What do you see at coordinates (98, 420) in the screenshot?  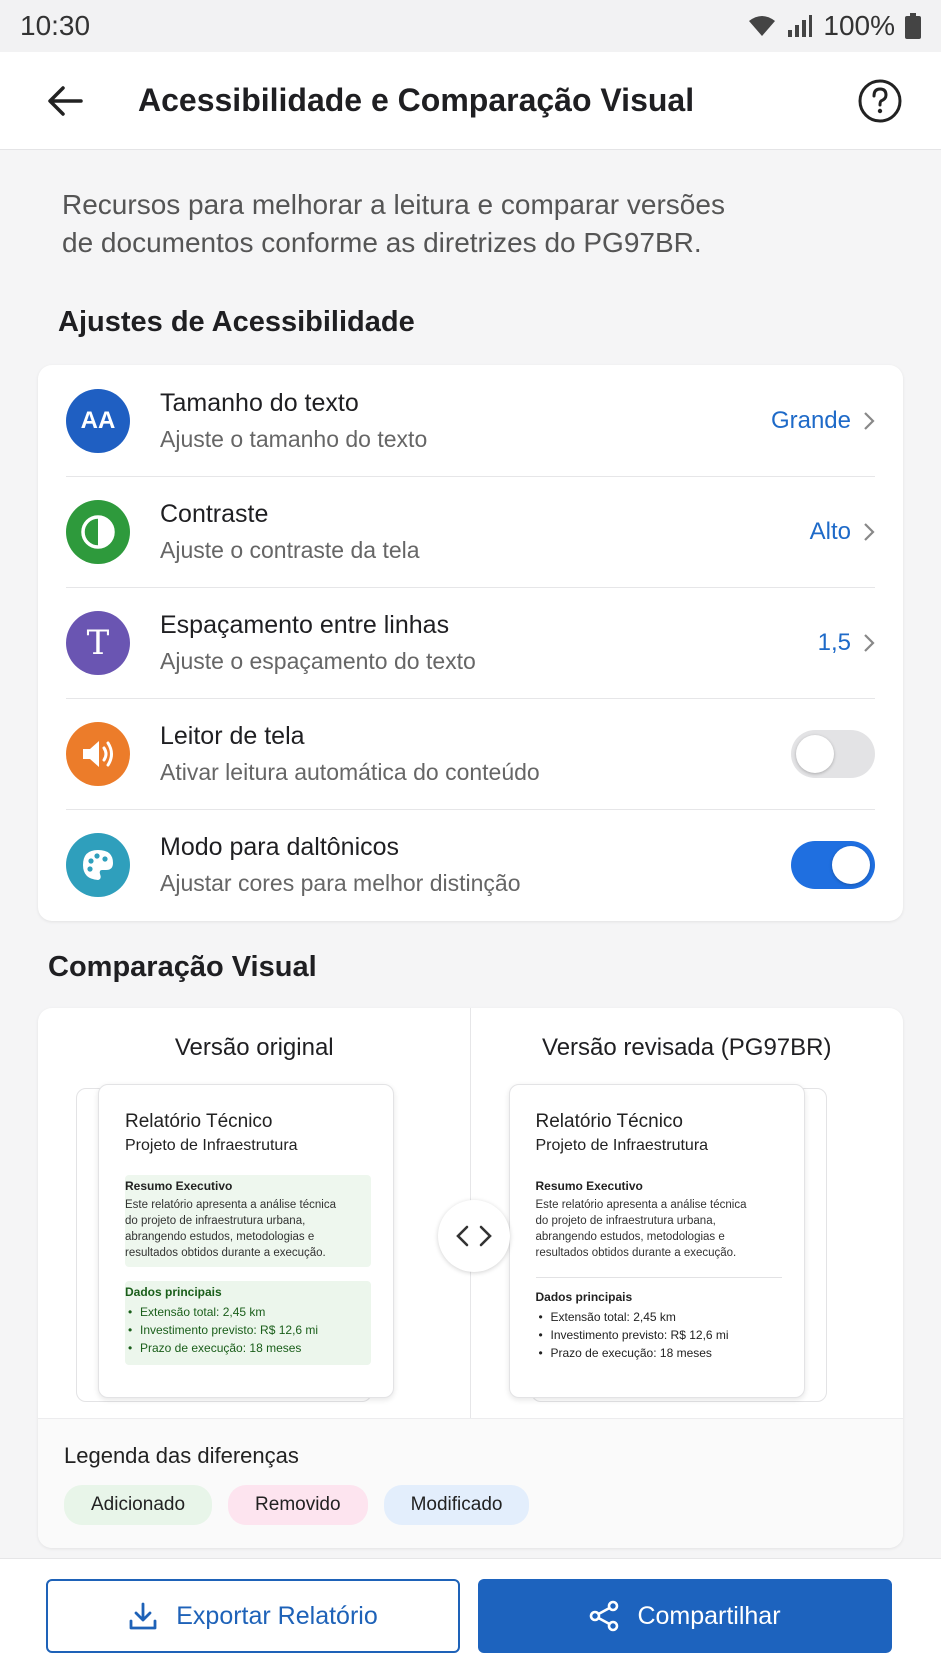 I see `text-size-icon: AA` at bounding box center [98, 420].